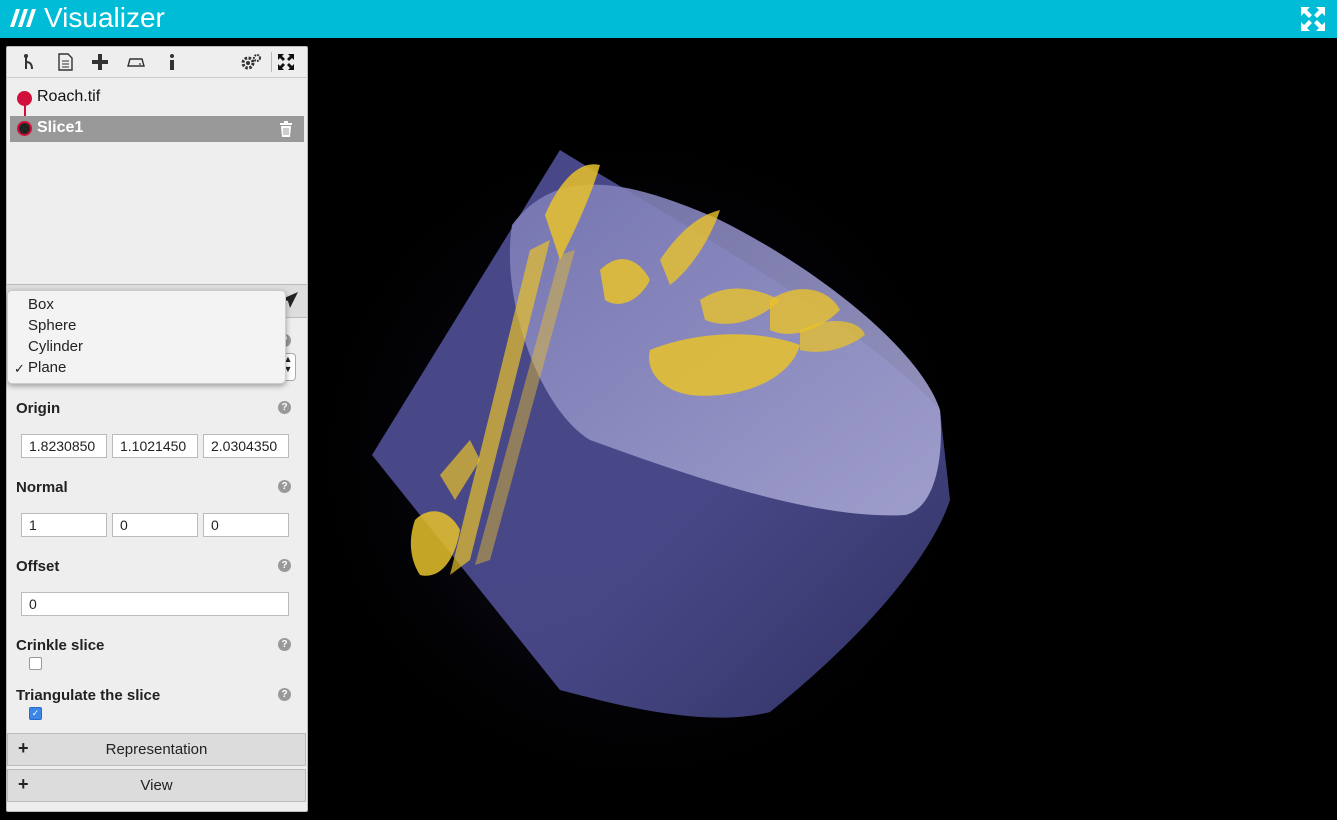 This screenshot has width=1337, height=820. What do you see at coordinates (88, 695) in the screenshot?
I see `triangulate-label: Triangulate the slice` at bounding box center [88, 695].